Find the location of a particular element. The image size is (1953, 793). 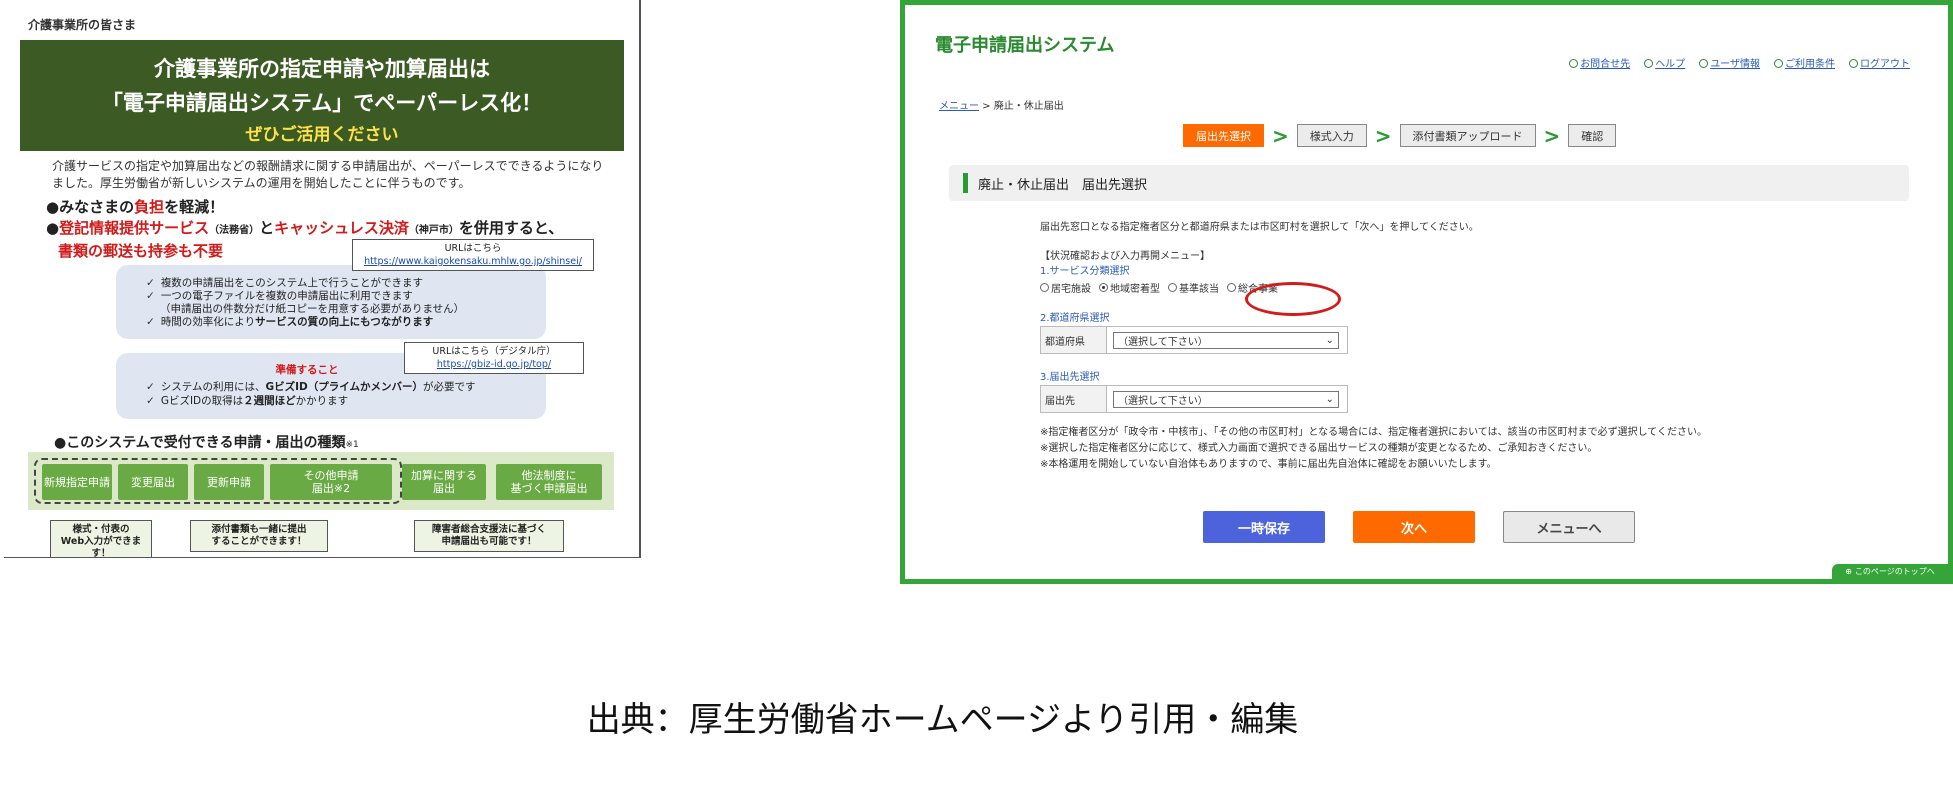

select-value: （選択して下さい） is located at coordinates (1163, 342).